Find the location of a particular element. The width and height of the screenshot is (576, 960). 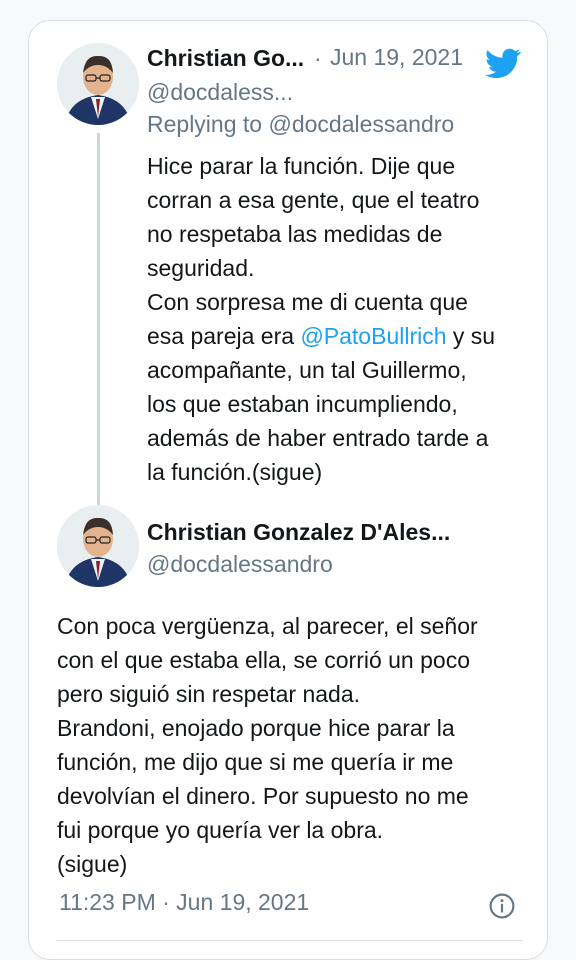

tweet-timestamp: 11:23 PM · Jun 19, 2021 is located at coordinates (184, 902).